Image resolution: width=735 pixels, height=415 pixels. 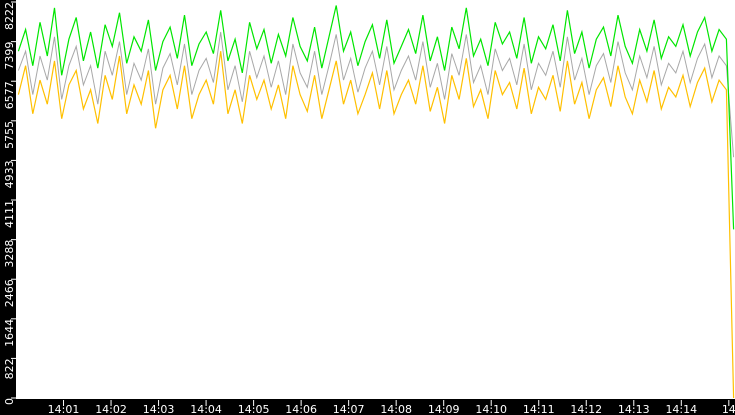 I want to click on x-tick-label: 14:08, so click(x=396, y=409).